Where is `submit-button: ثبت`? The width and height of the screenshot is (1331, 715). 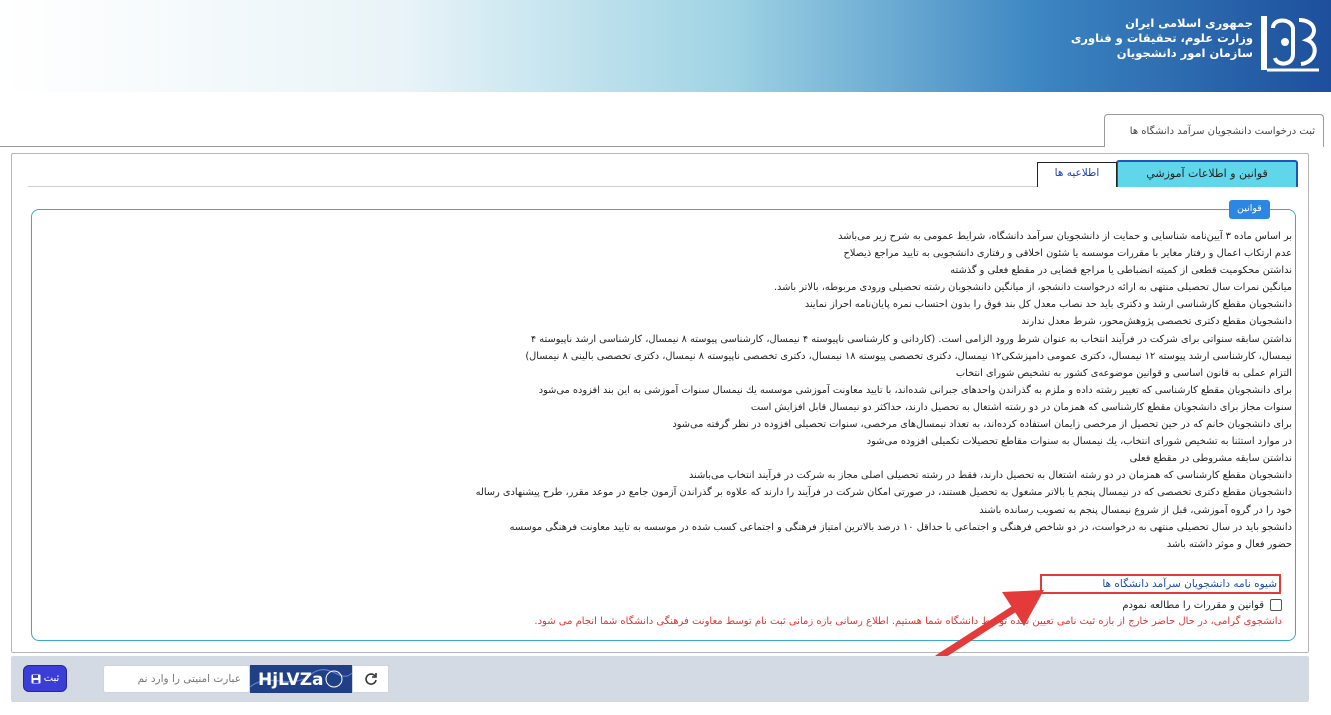 submit-button: ثبت is located at coordinates (45, 678).